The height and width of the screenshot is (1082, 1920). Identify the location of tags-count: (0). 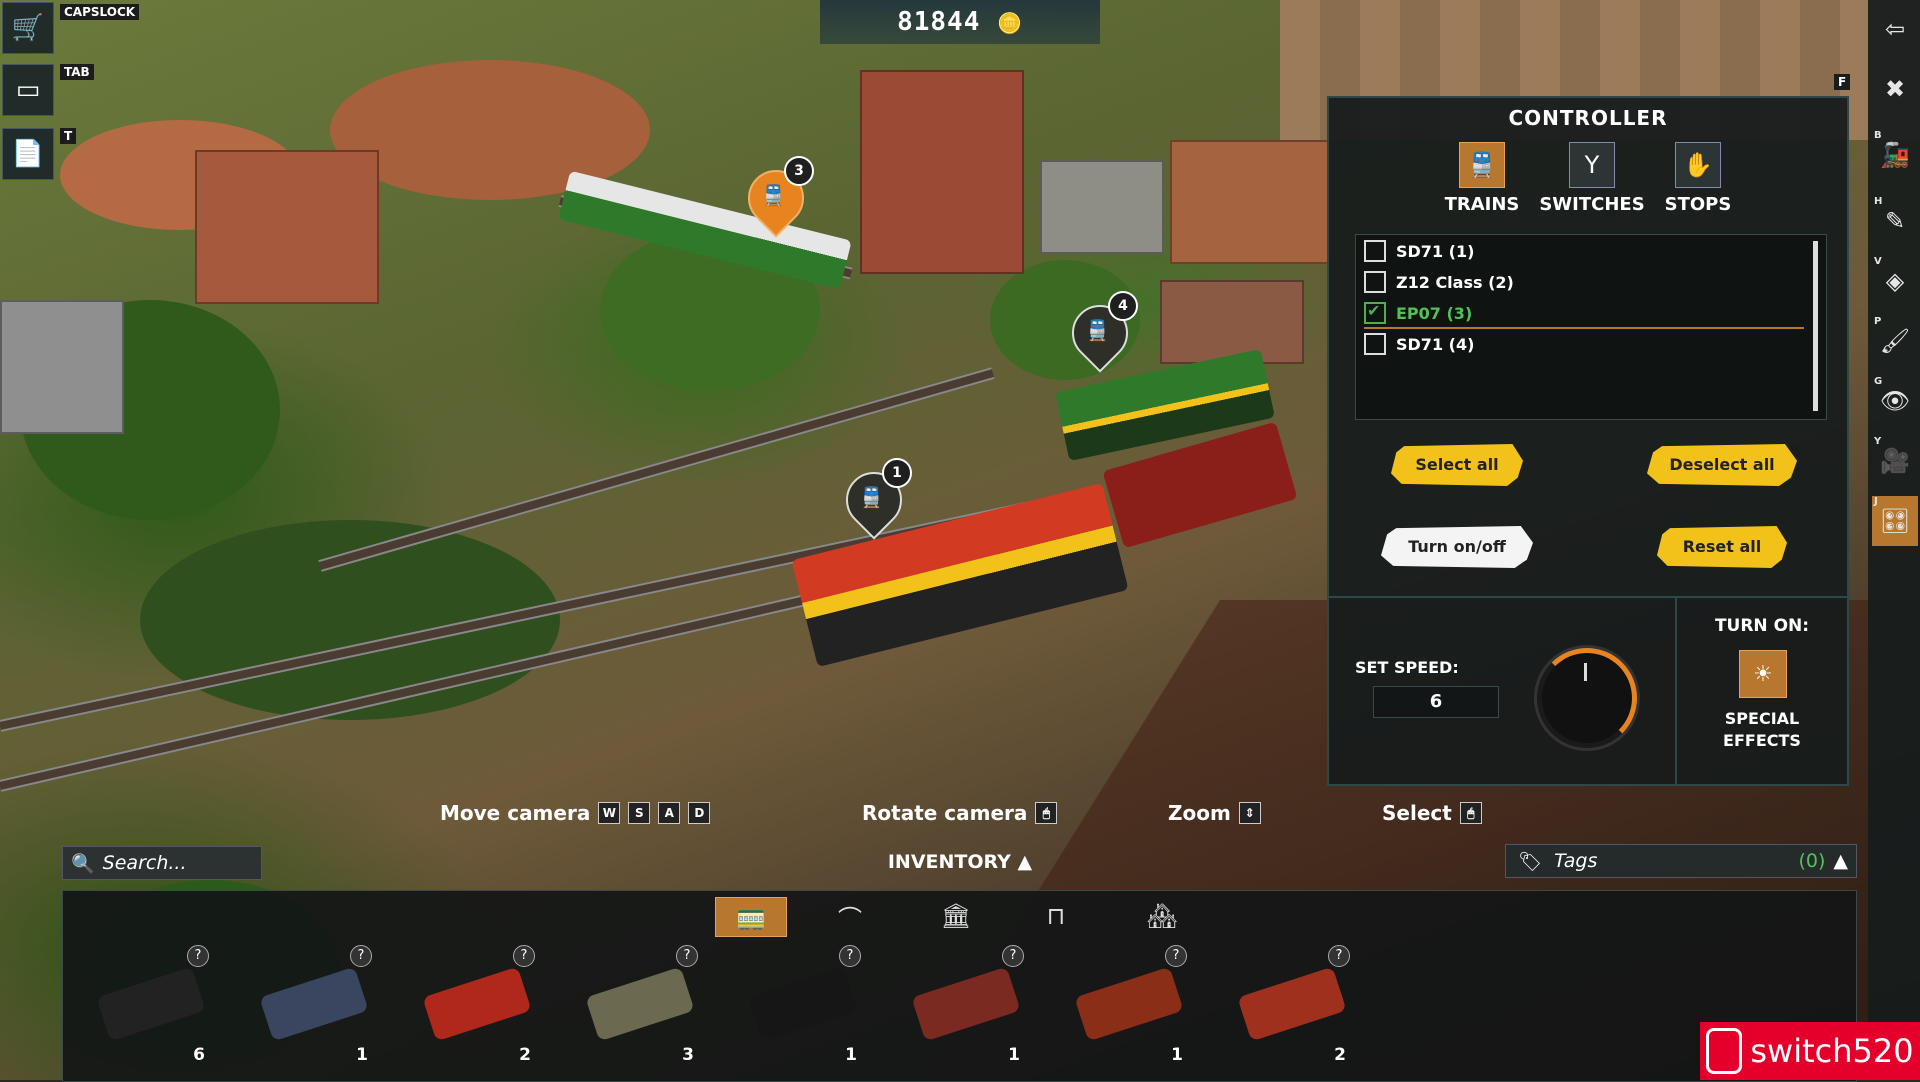
(1812, 861).